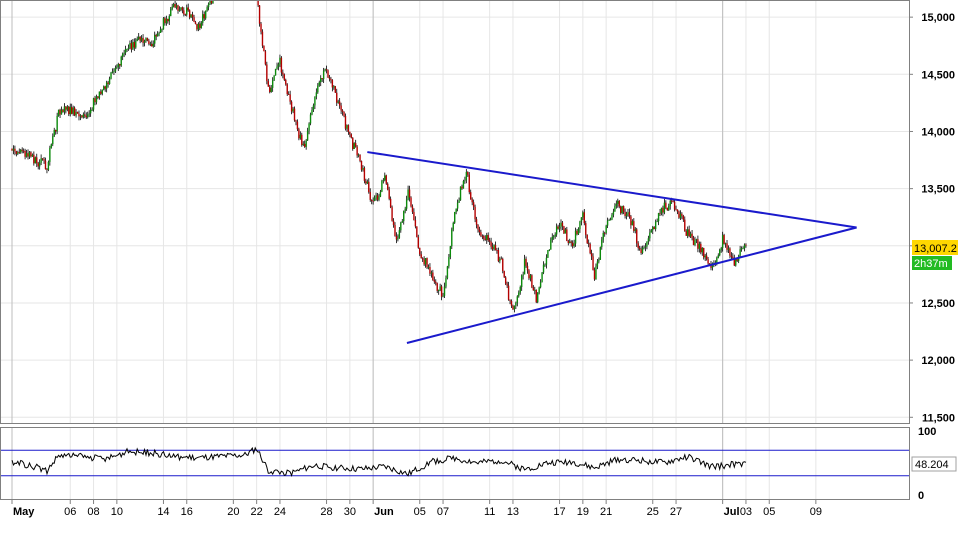  Describe the element at coordinates (927, 432) in the screenshot. I see `indicator-axis-label: 100` at that location.